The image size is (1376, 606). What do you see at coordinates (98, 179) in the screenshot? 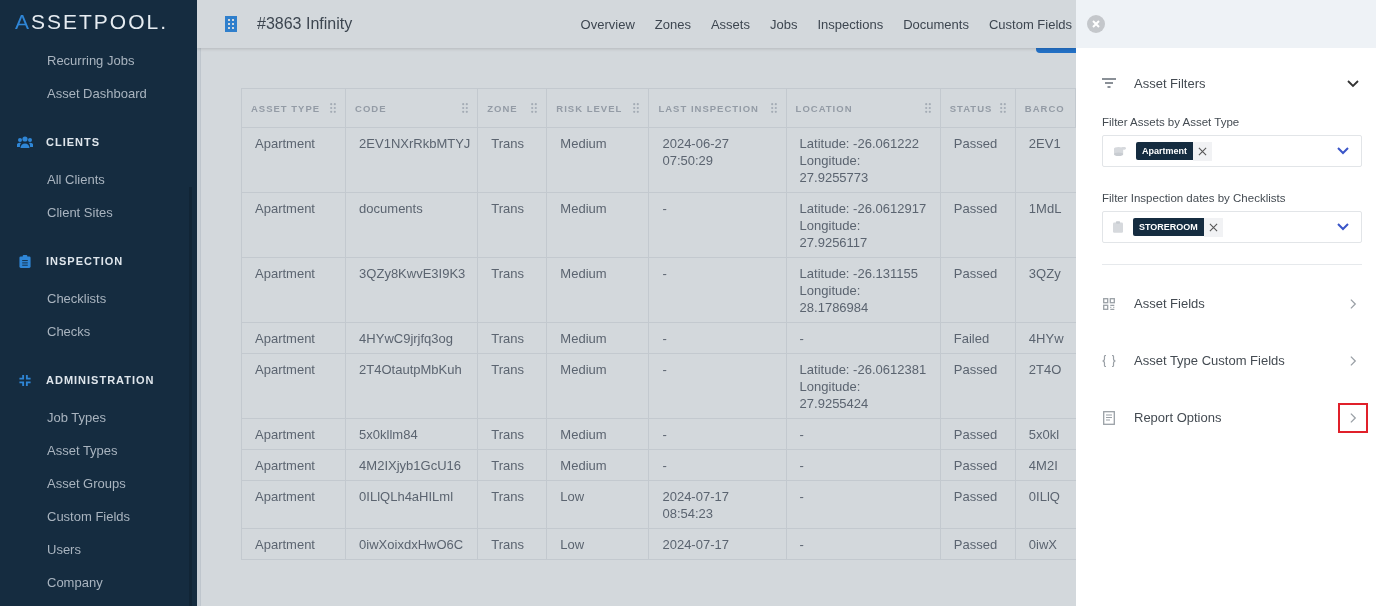
I see `sidebar-item: All Clients` at bounding box center [98, 179].